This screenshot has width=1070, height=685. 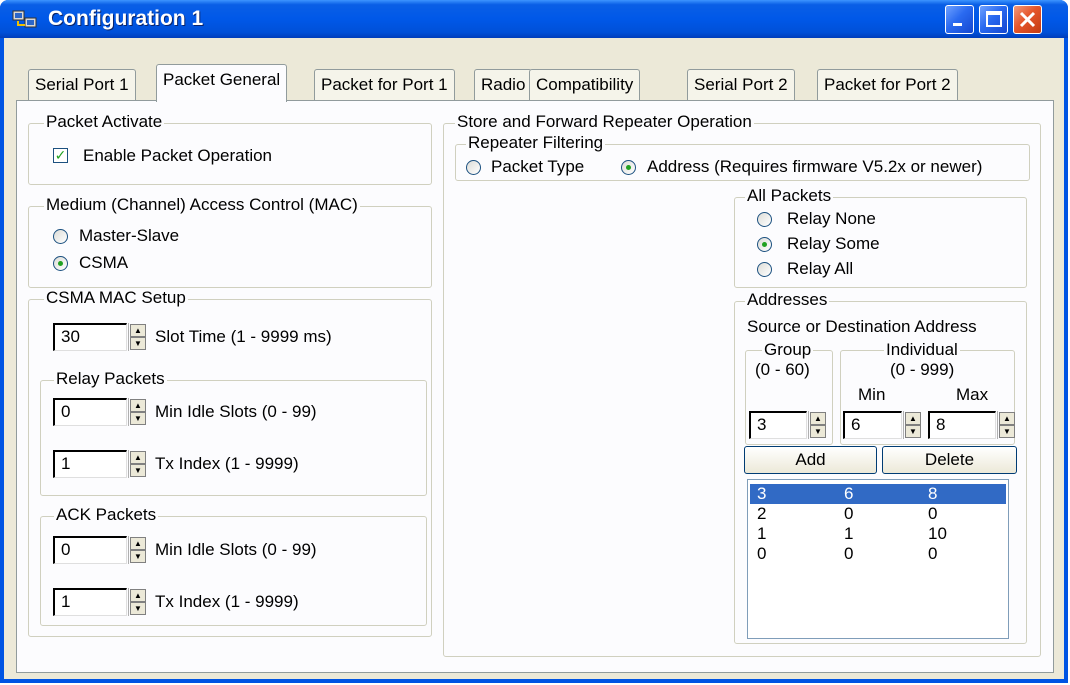 What do you see at coordinates (222, 79) in the screenshot?
I see `tab-label: Packet General` at bounding box center [222, 79].